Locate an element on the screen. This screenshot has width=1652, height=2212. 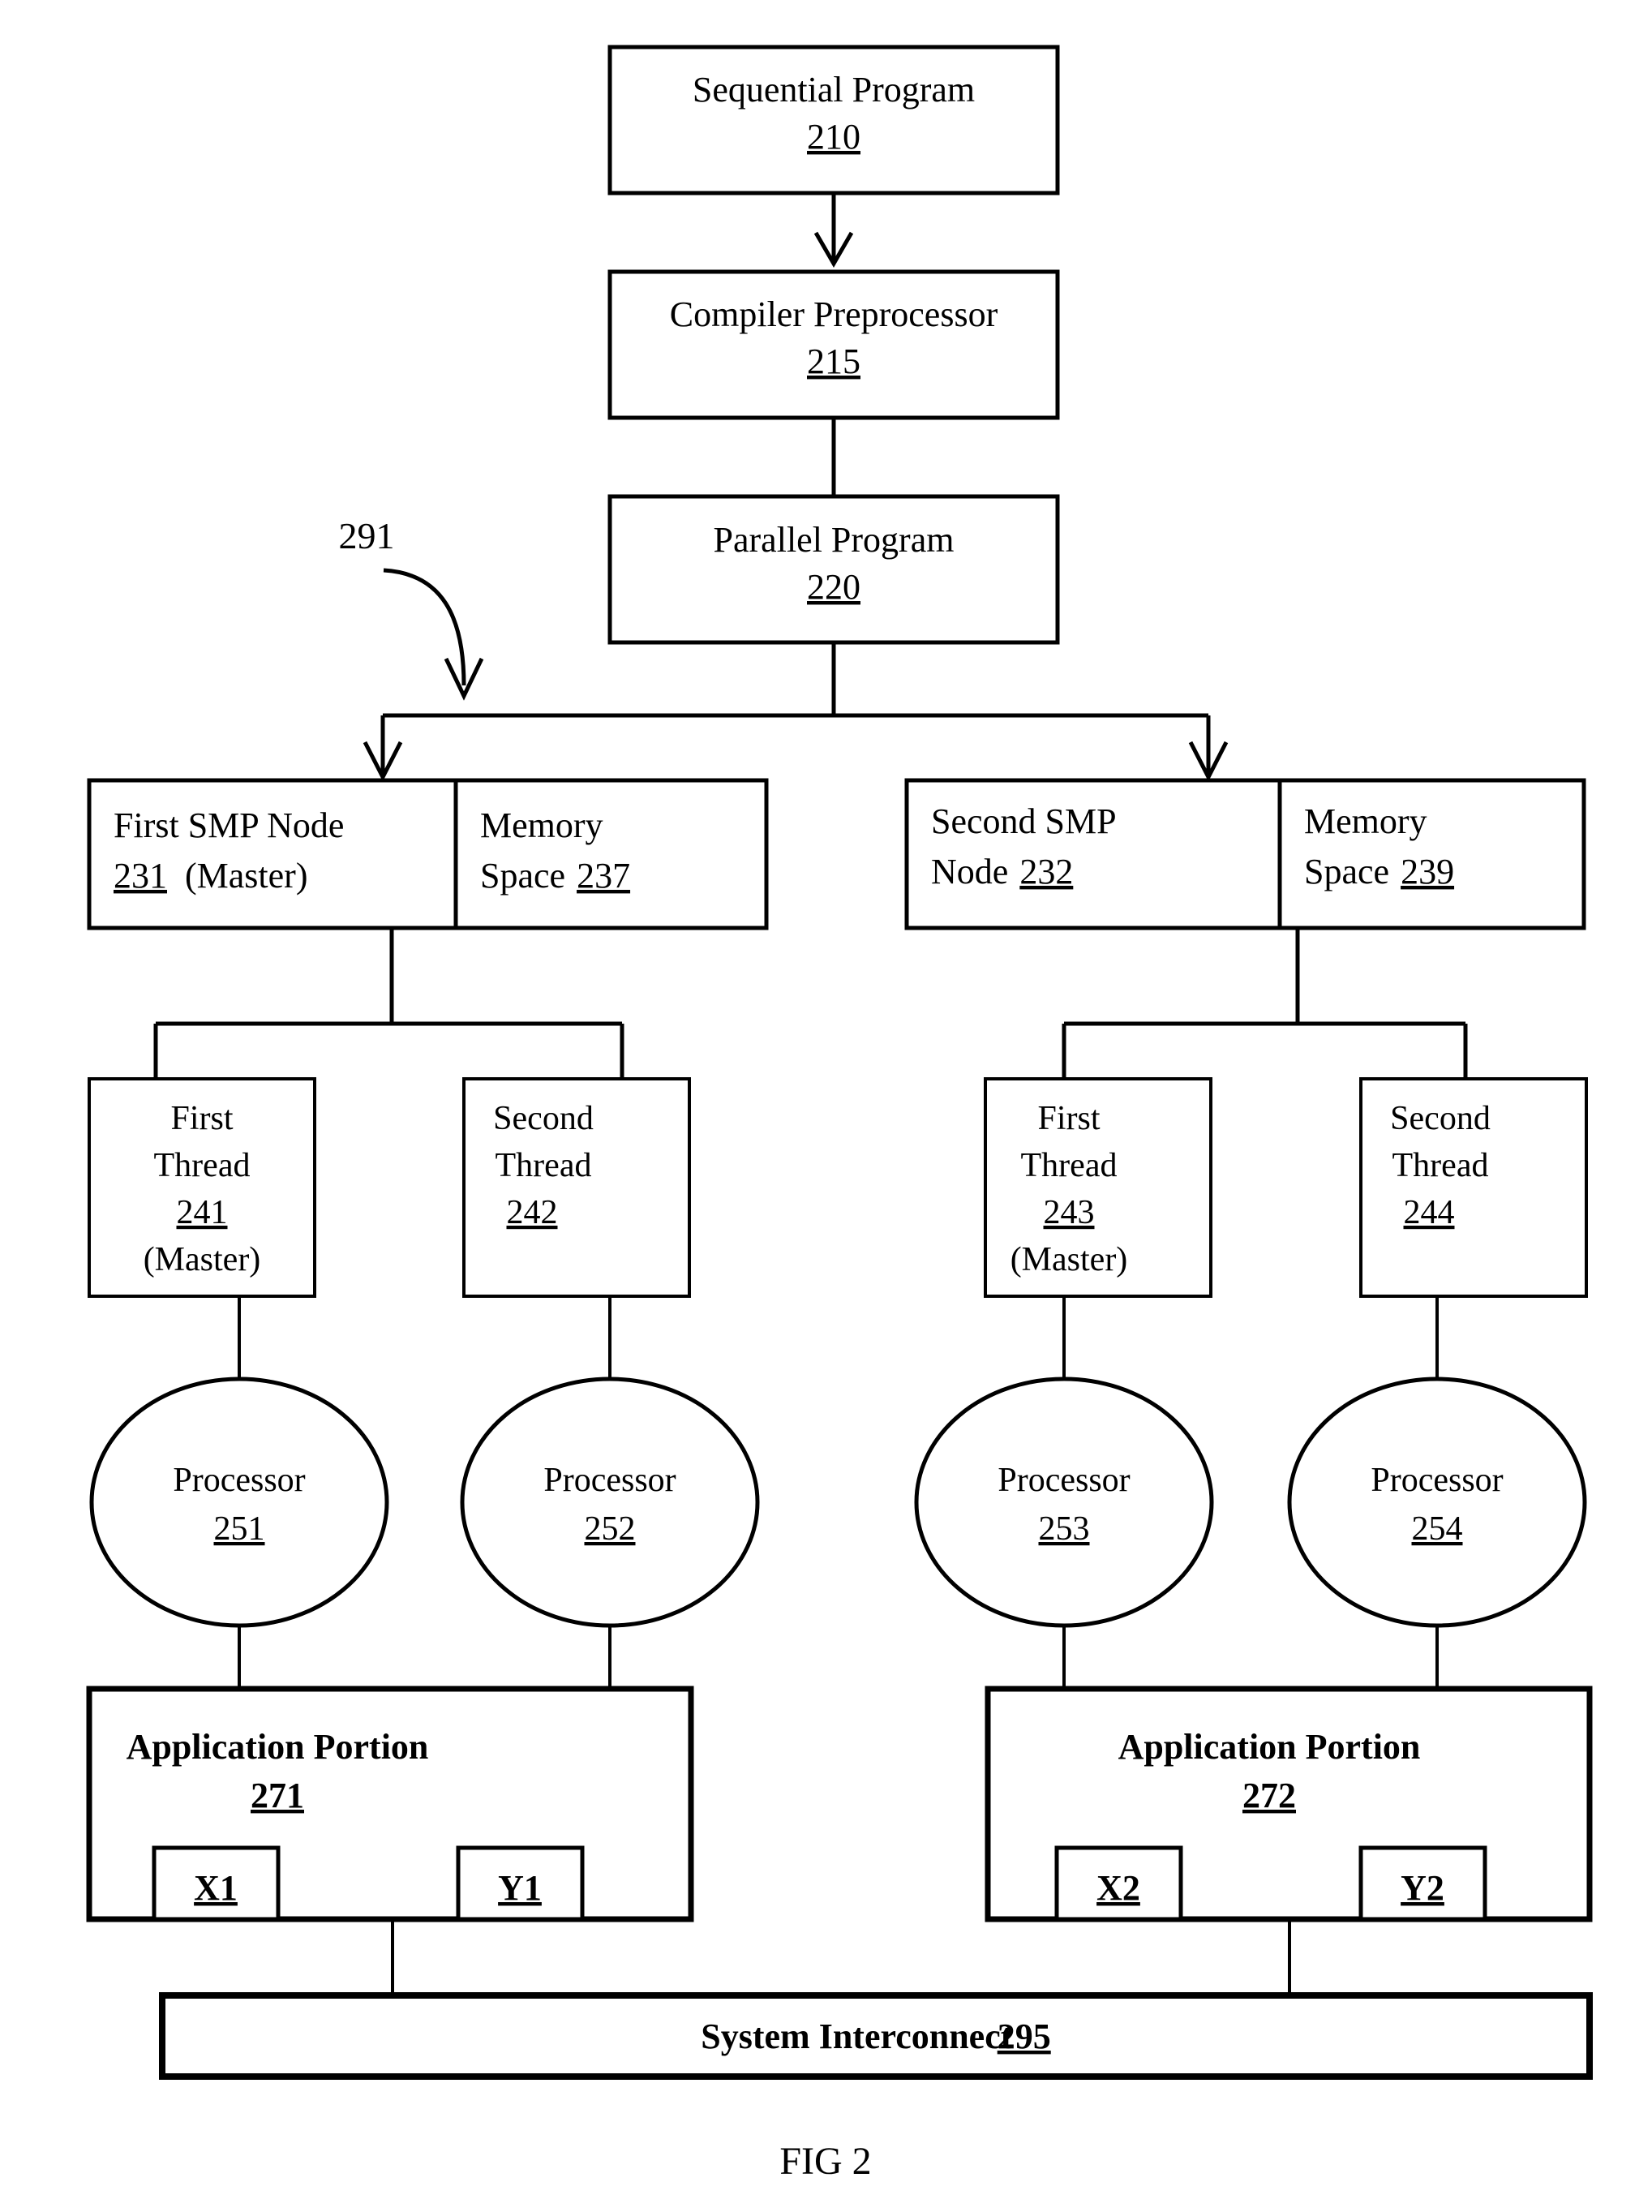
processor-252-node: Processor 252 is located at coordinates (610, 1502).